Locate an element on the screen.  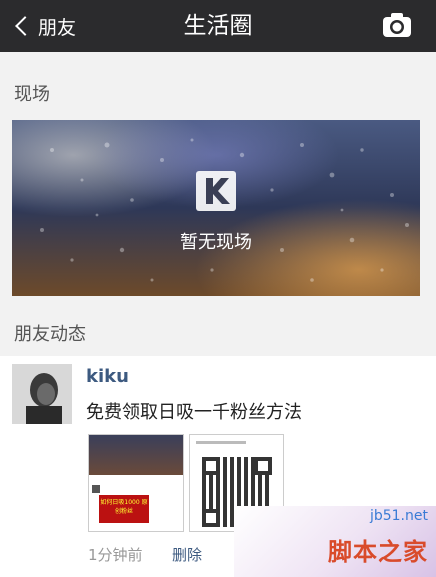
delete-link: 删除 is located at coordinates (187, 554).